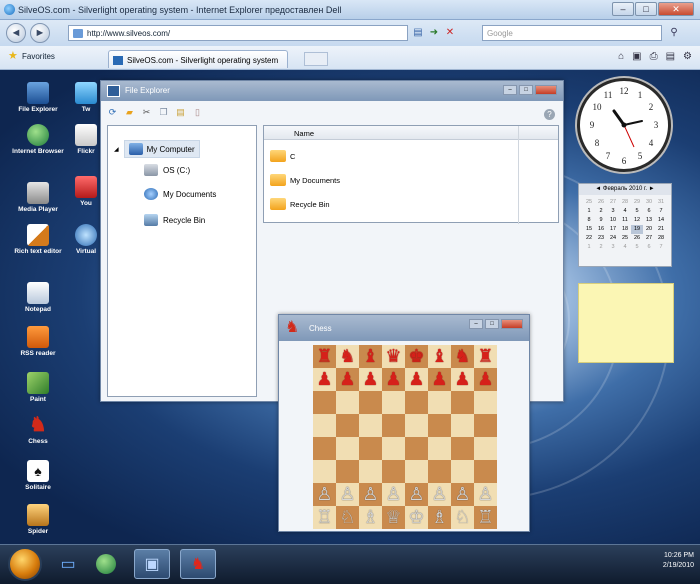  What do you see at coordinates (589, 220) in the screenshot?
I see `calendar-day: 8` at bounding box center [589, 220].